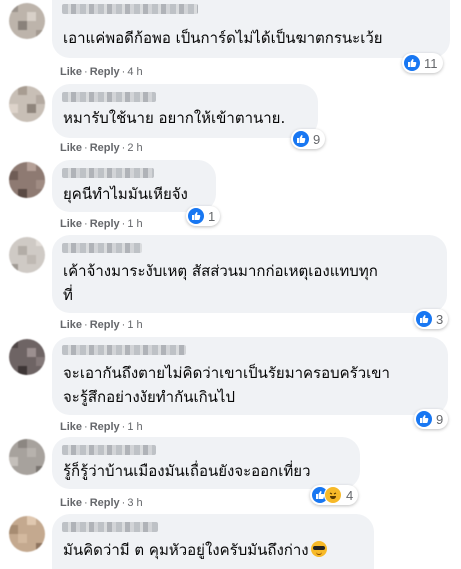  I want to click on comment-text: ยุคนีทำไมมันเหียจัง, so click(125, 194).